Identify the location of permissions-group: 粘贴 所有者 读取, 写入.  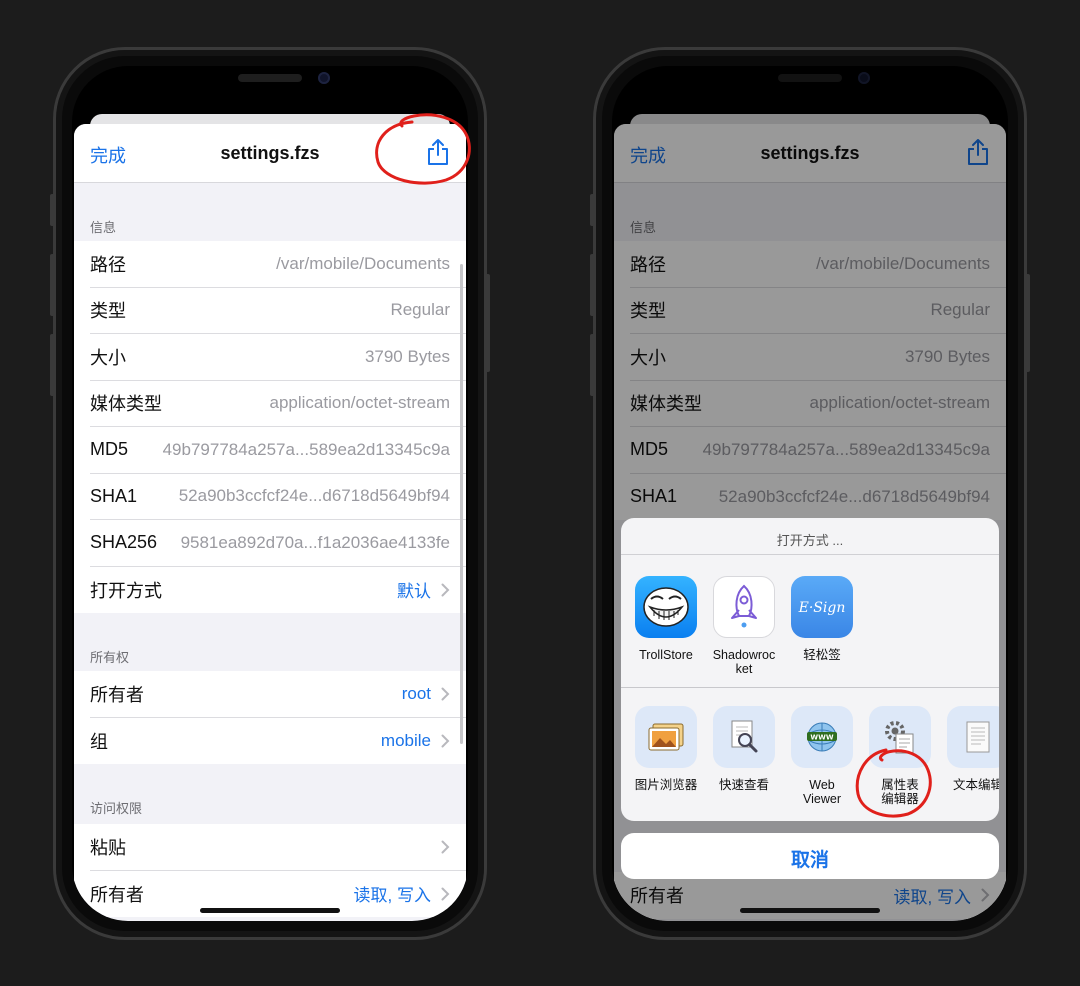
(270, 870).